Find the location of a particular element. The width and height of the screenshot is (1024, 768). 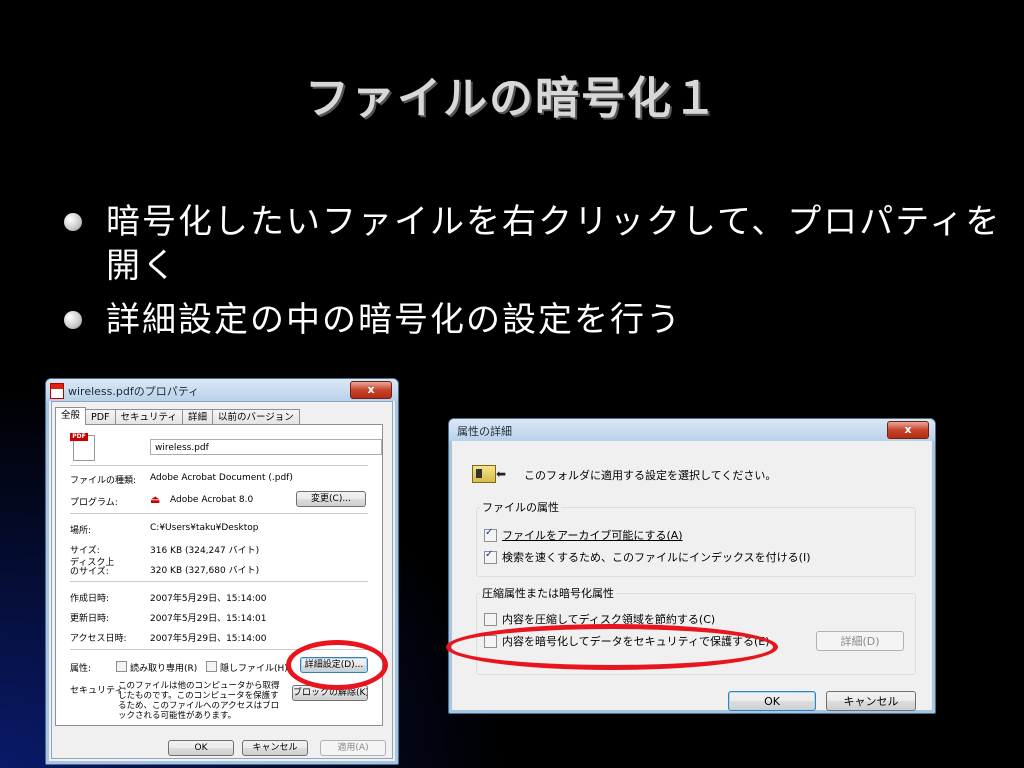

properties-titlebar: wireless.pdfのプロパティ x is located at coordinates (222, 390).